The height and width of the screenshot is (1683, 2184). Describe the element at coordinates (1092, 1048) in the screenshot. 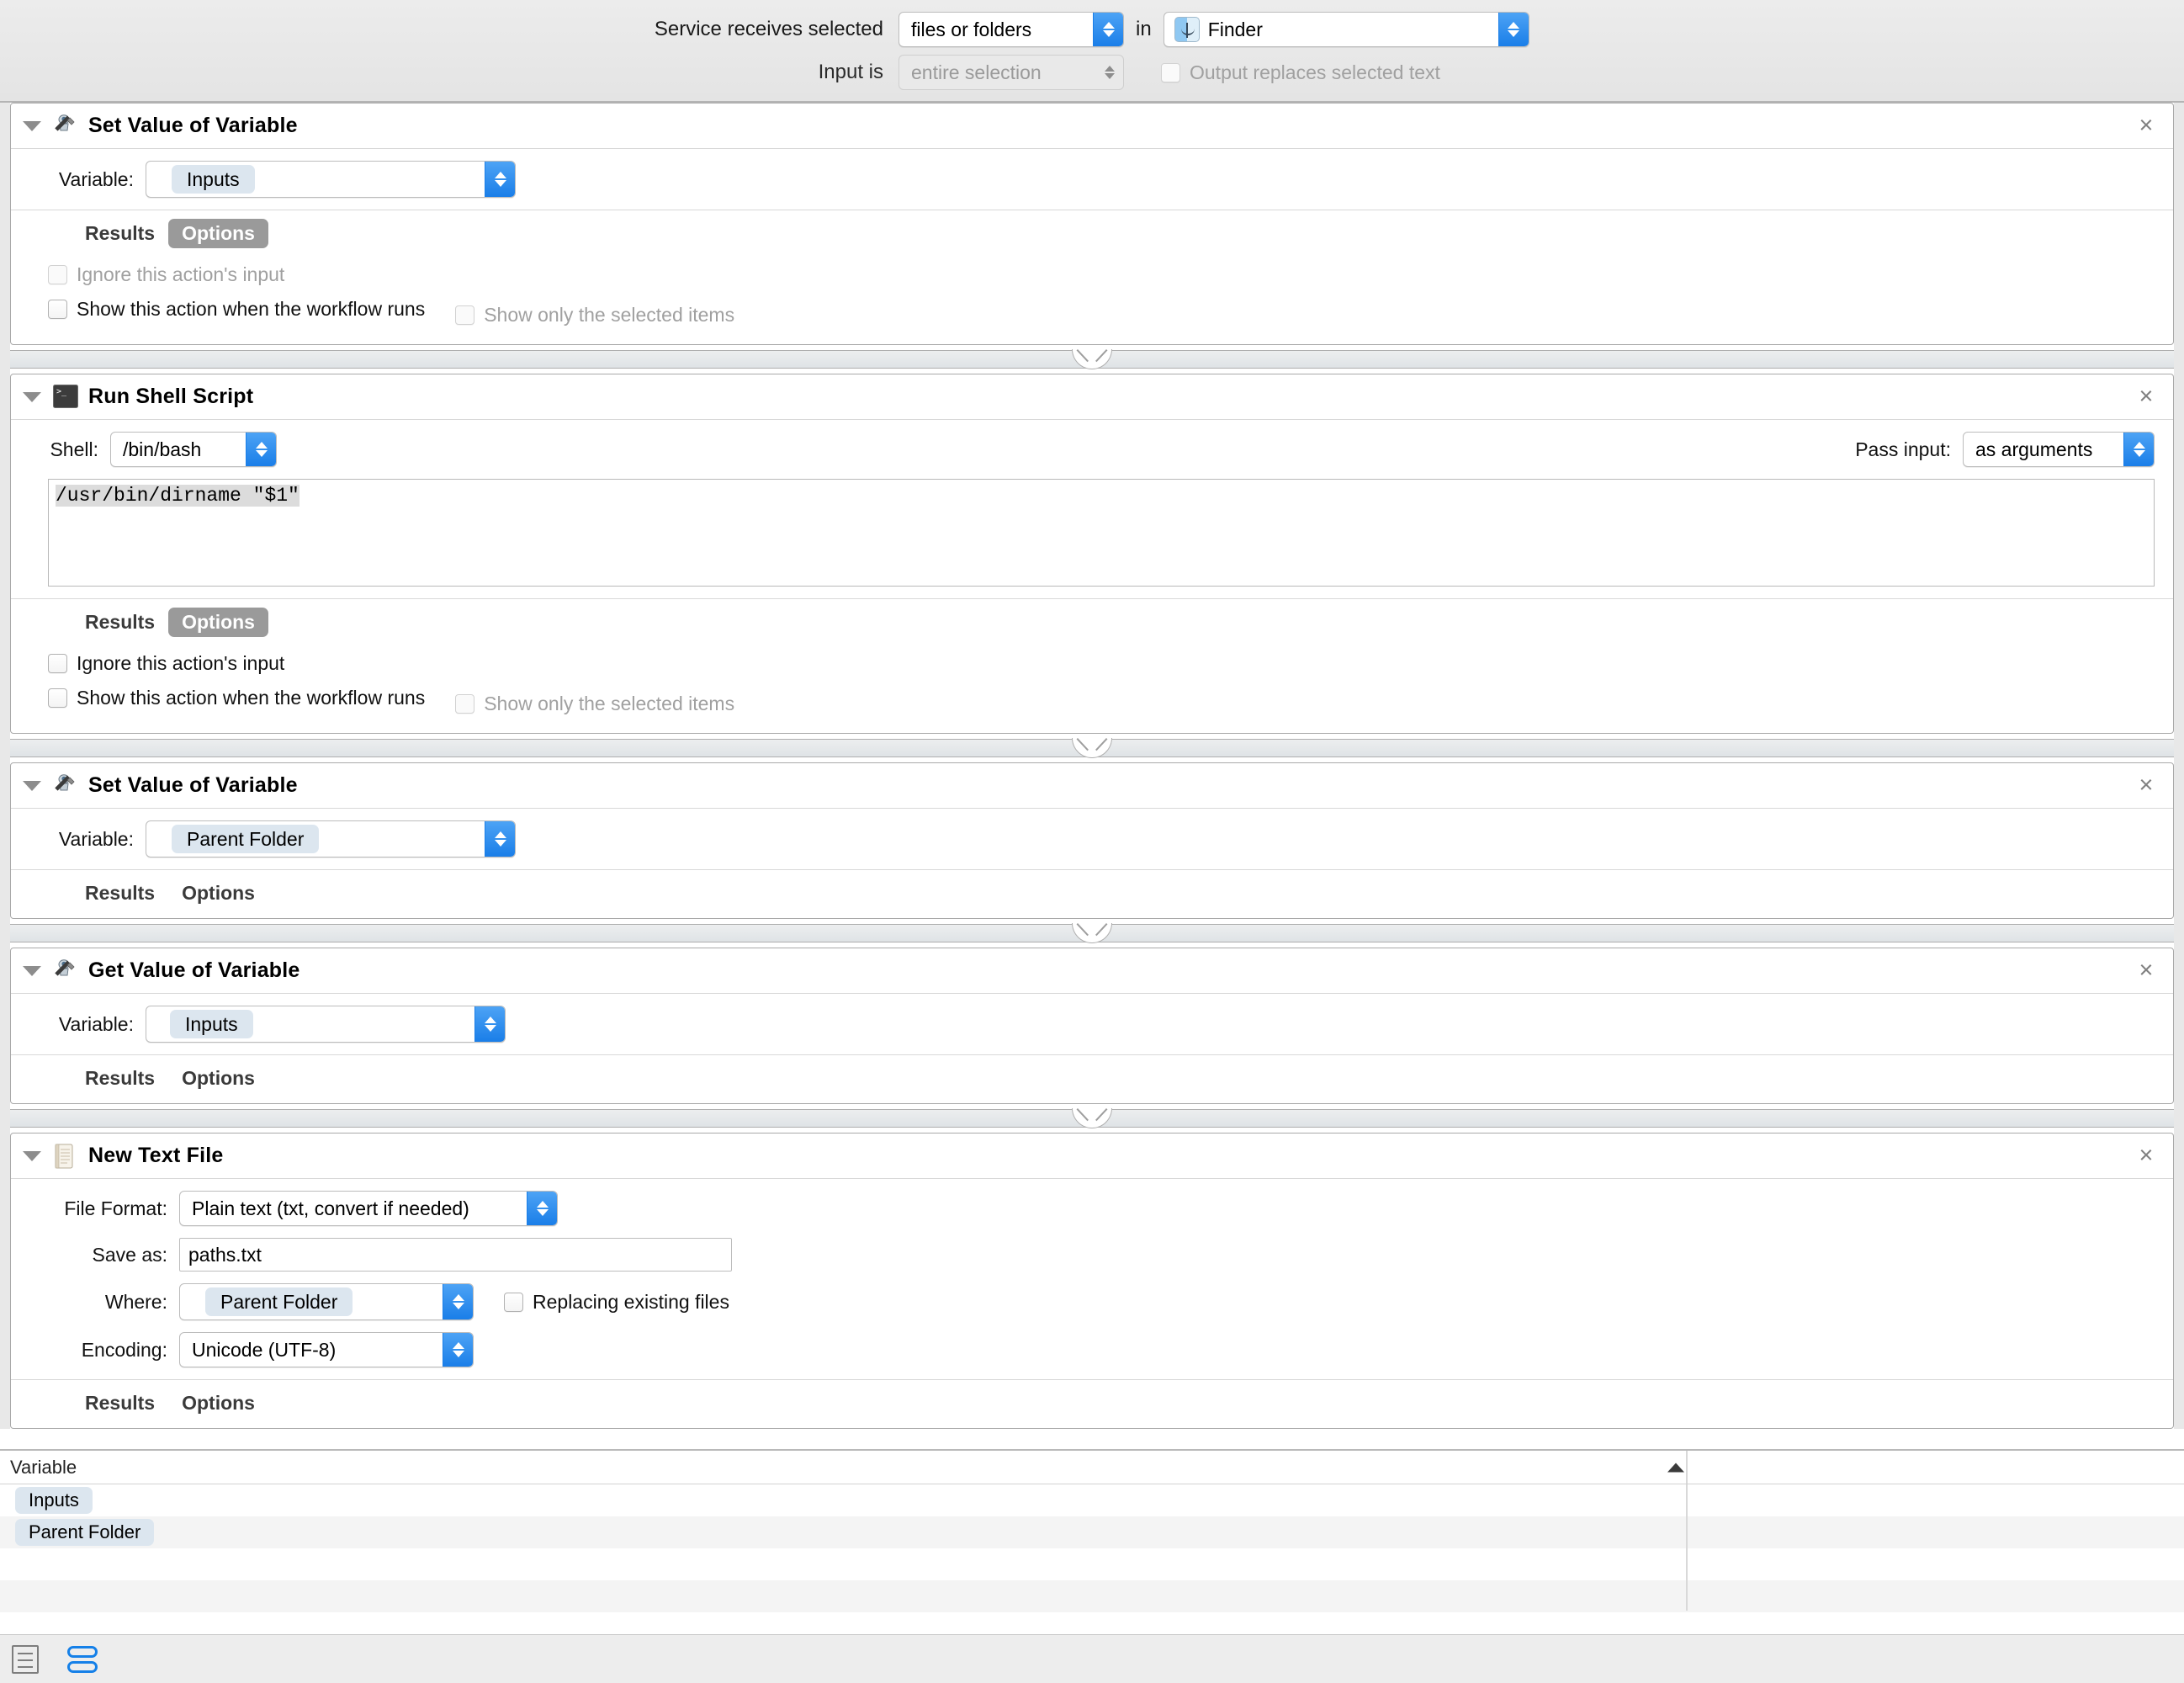

I see `action-body: Variable: Inputs Results Options` at that location.